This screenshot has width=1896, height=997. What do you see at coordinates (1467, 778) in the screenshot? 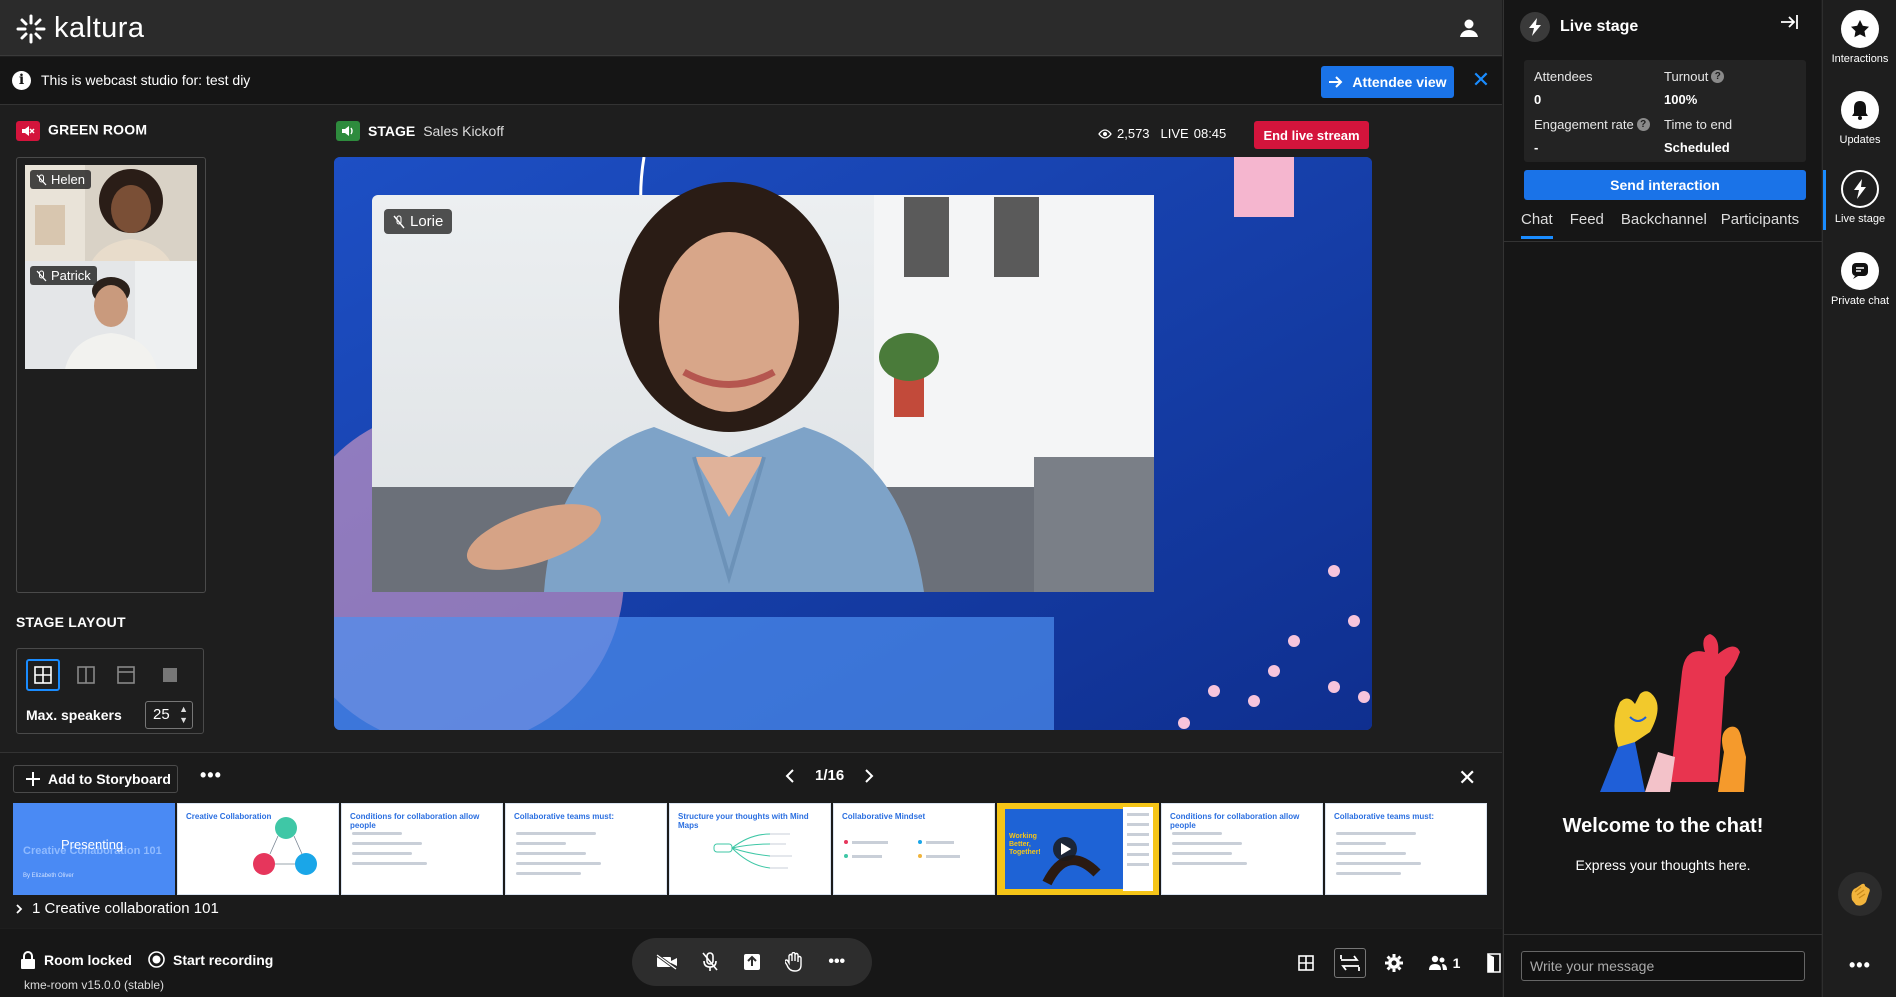
I see `close-storyboard-icon: ✕` at bounding box center [1467, 778].